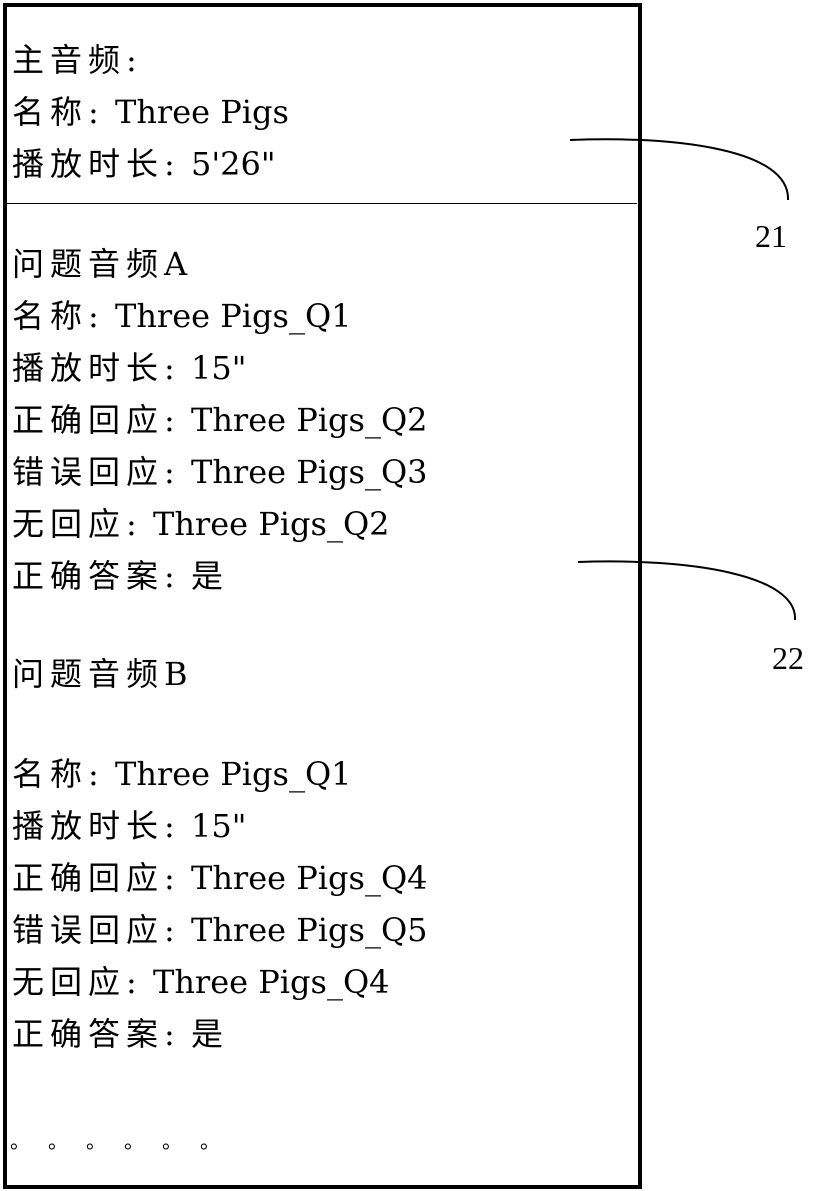 The image size is (832, 1191). Describe the element at coordinates (271, 524) in the screenshot. I see `no-response-value: Three Pigs_Q2` at that location.